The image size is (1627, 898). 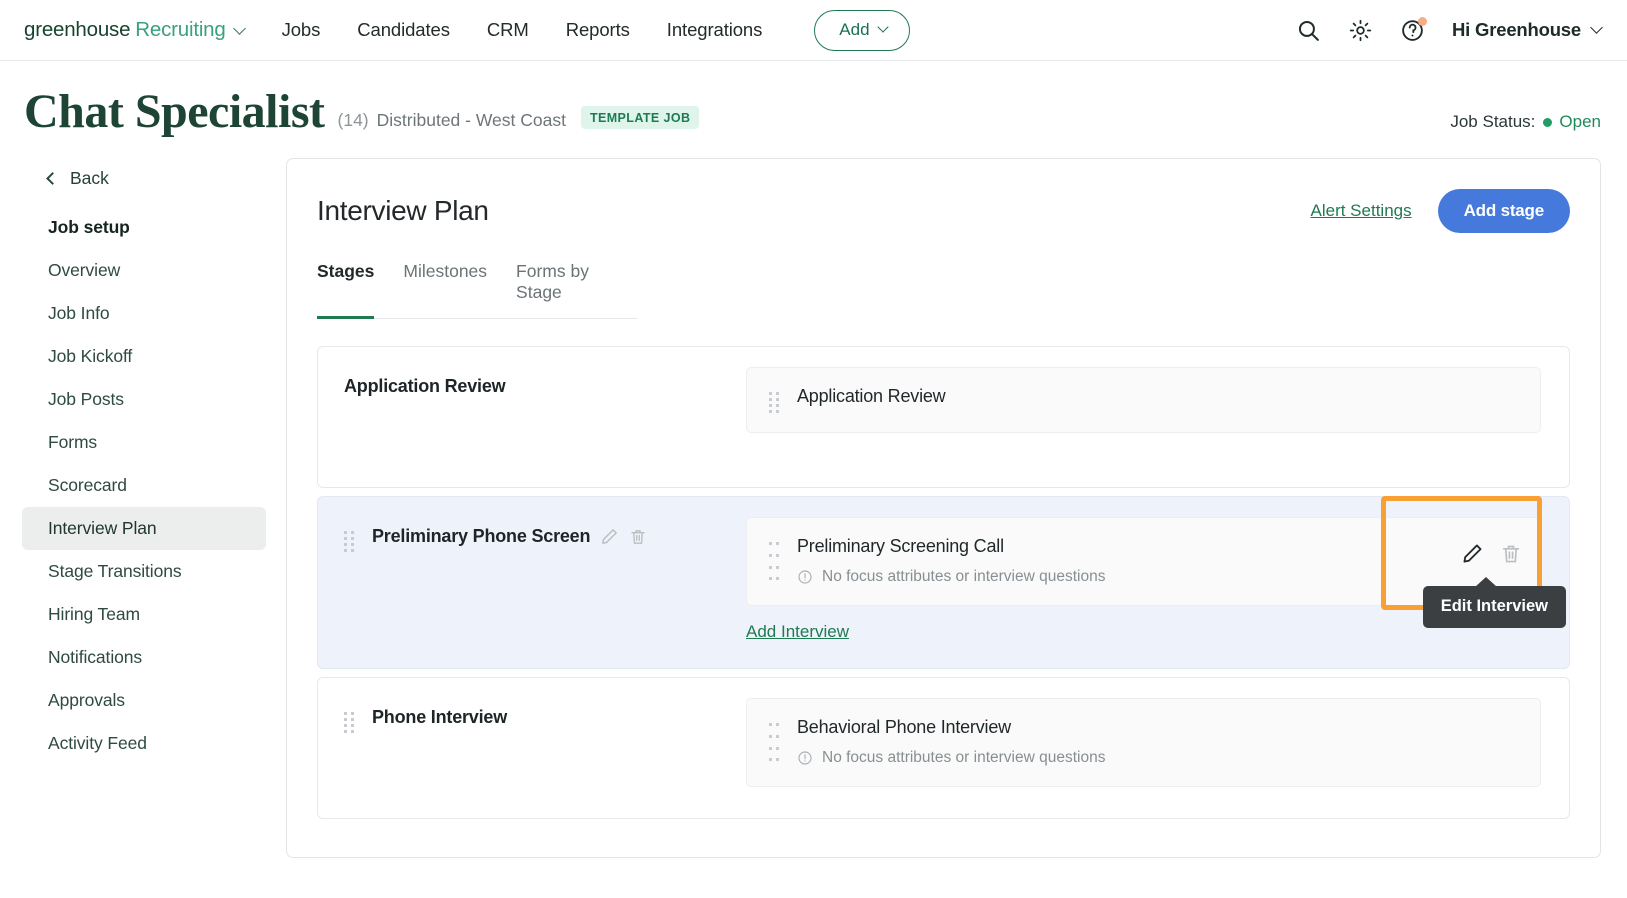 What do you see at coordinates (544, 745) in the screenshot?
I see `stage-header: Phone Interview` at bounding box center [544, 745].